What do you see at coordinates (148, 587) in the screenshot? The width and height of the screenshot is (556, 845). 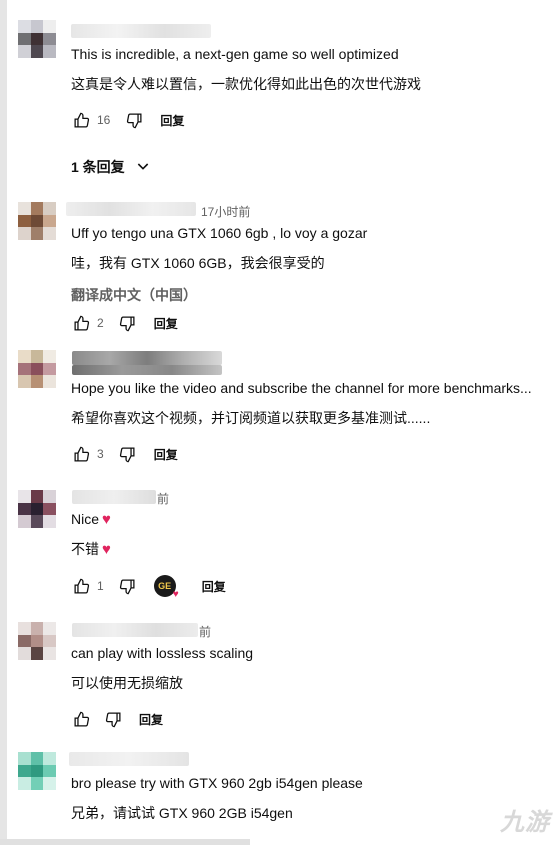 I see `comment-actions: 1 GE ♥ 回复` at bounding box center [148, 587].